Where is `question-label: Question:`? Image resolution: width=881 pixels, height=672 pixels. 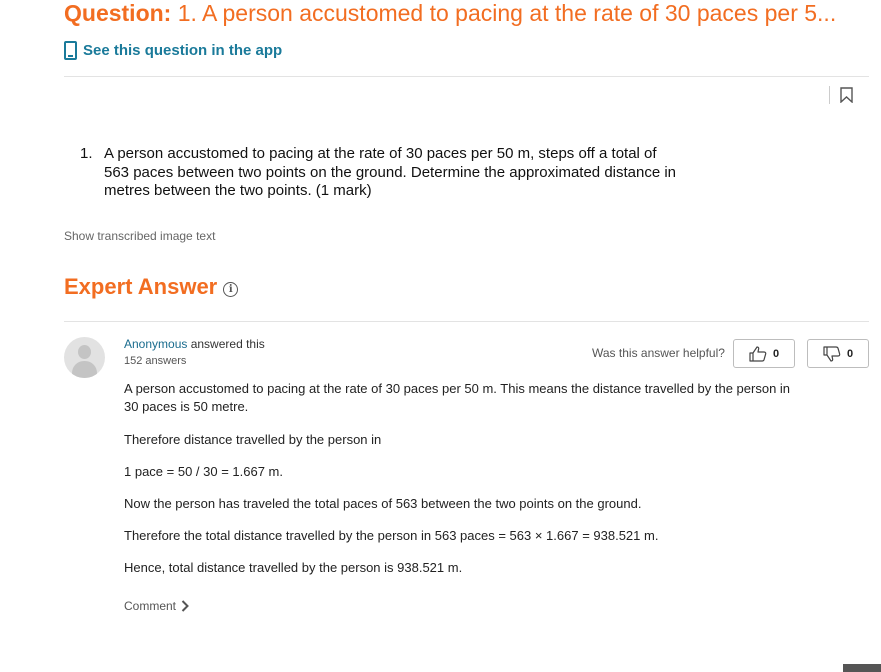 question-label: Question: is located at coordinates (118, 13).